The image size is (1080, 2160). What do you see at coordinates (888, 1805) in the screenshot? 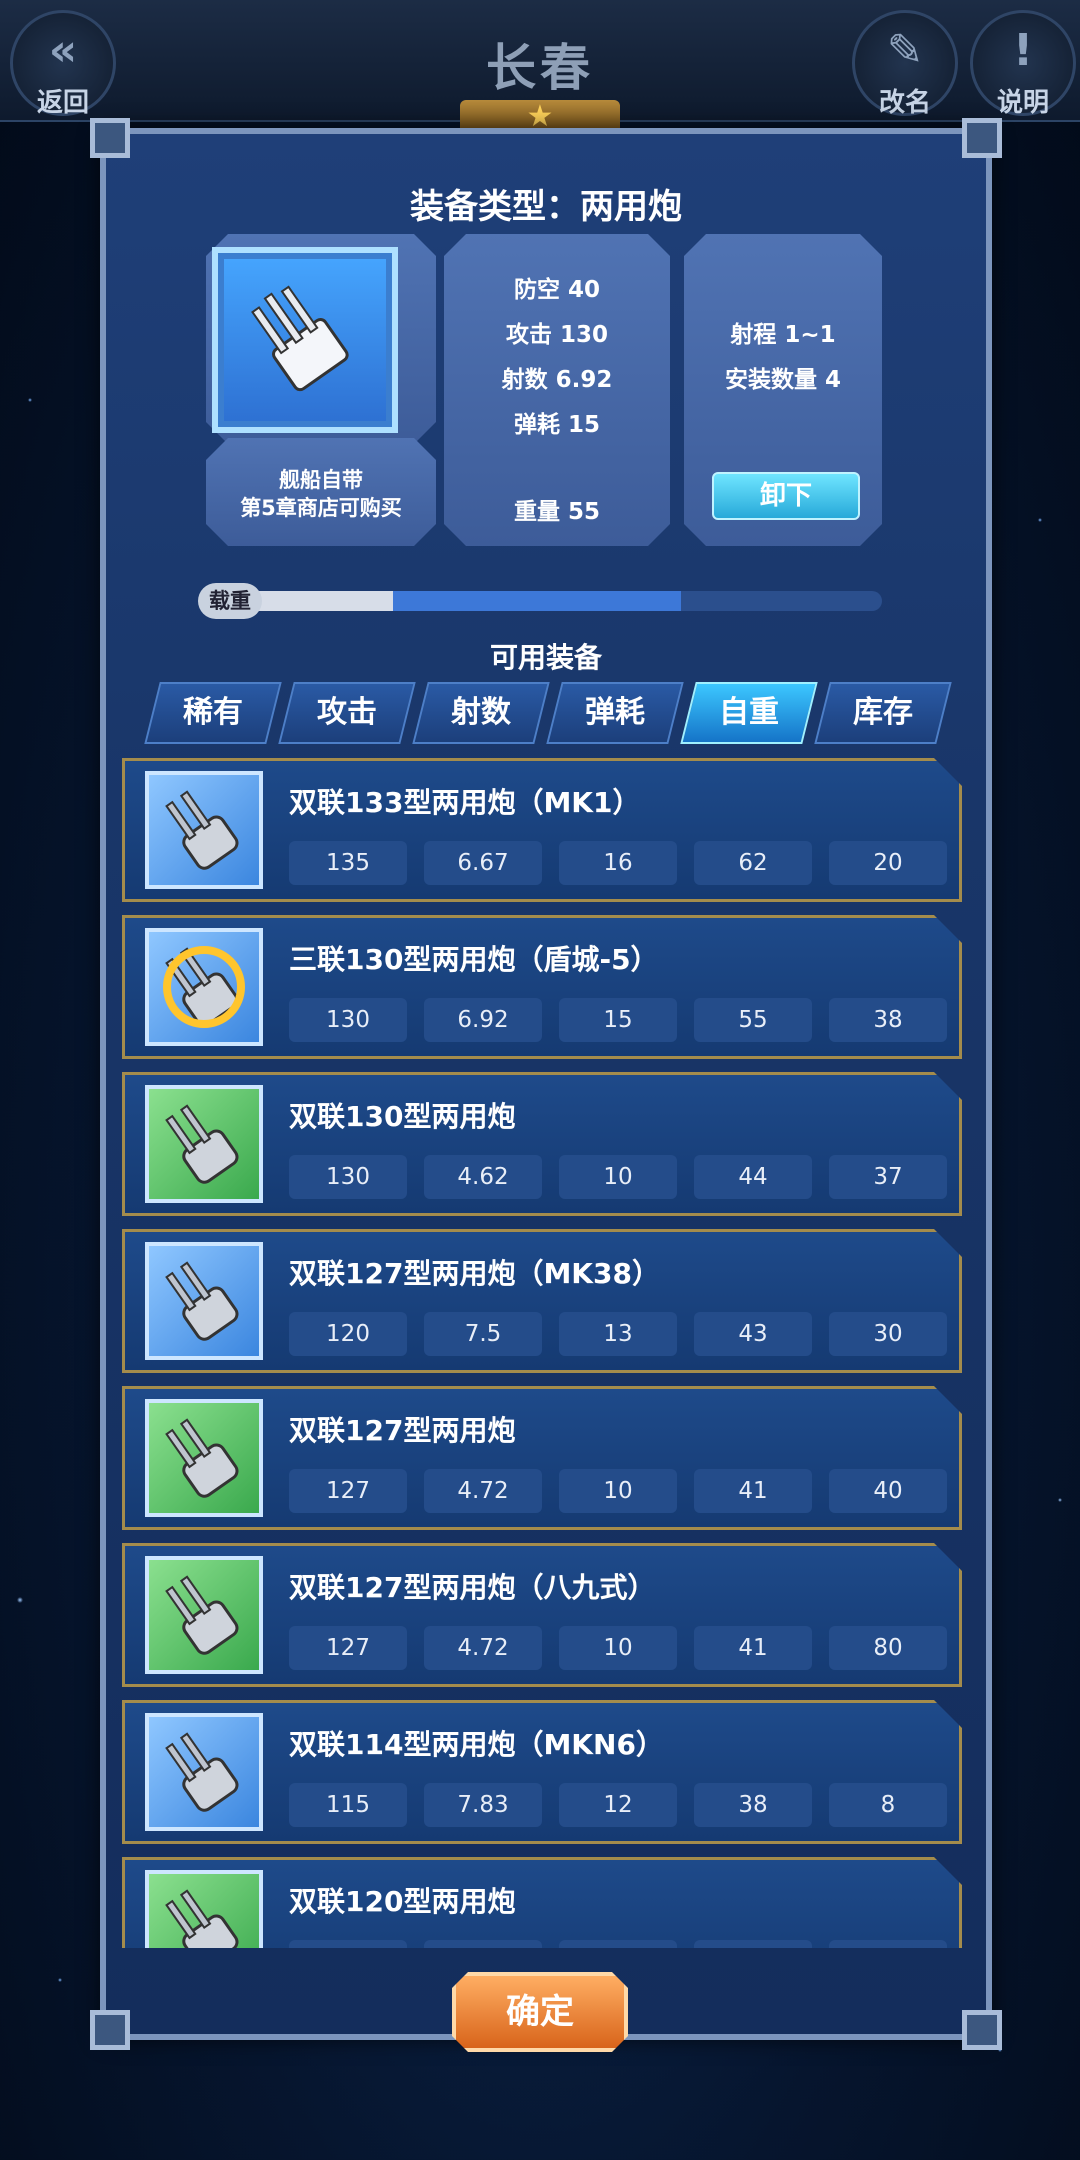
I see `equipment-stat-cell: 8` at bounding box center [888, 1805].